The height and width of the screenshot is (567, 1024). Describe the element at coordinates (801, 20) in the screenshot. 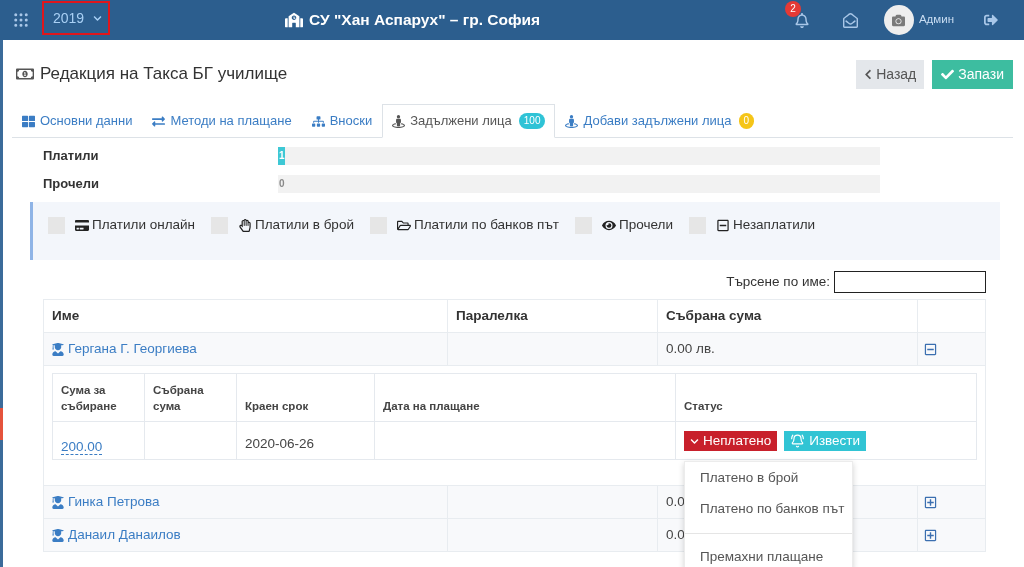

I see `bell-icon` at that location.